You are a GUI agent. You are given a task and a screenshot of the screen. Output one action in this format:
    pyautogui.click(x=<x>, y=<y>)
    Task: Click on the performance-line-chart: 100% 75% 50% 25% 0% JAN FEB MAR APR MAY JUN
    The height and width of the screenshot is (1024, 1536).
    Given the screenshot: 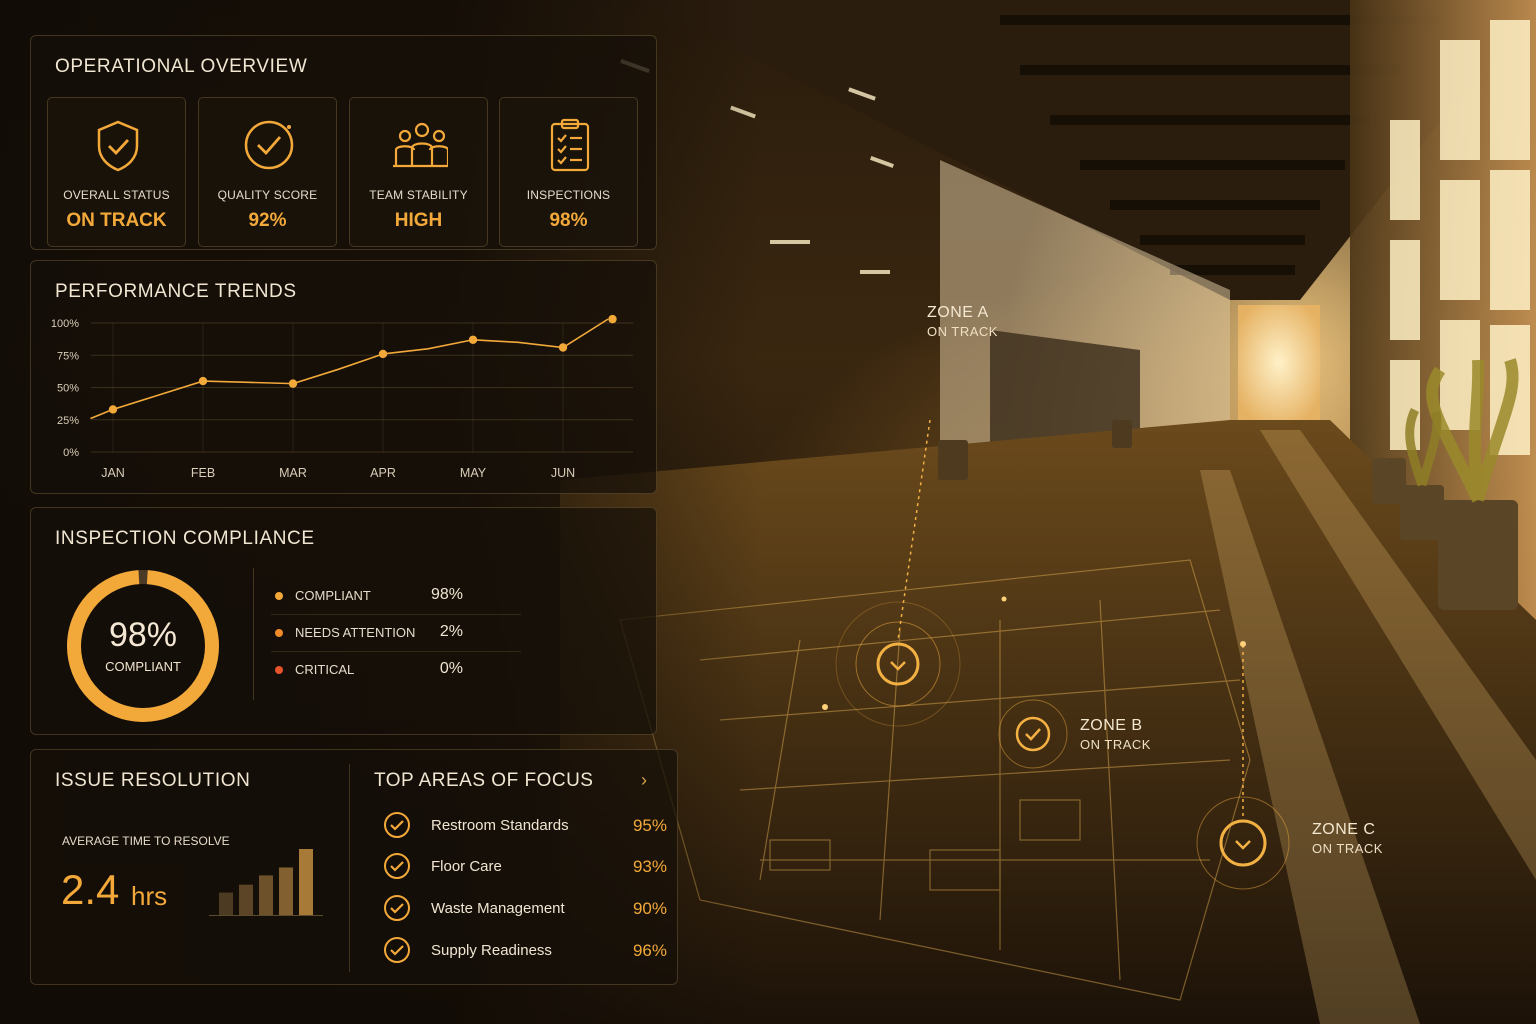 What is the action you would take?
    pyautogui.click(x=342, y=397)
    